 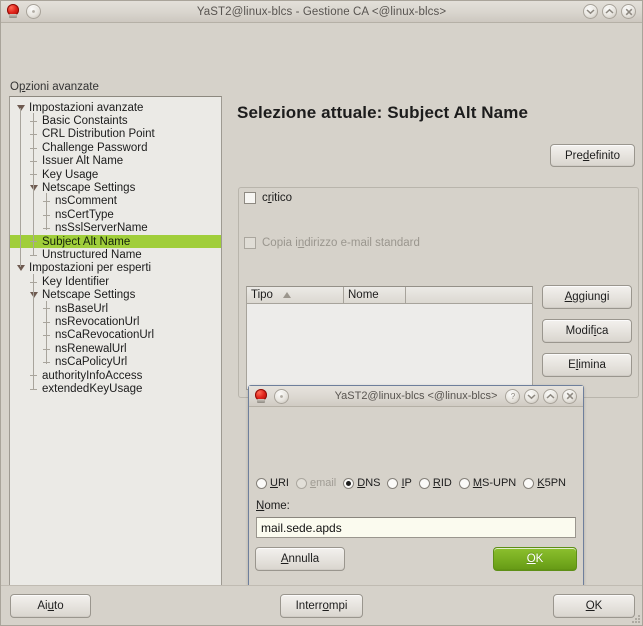 I want to click on tree-item: Subject Alt Name, so click(x=115, y=241).